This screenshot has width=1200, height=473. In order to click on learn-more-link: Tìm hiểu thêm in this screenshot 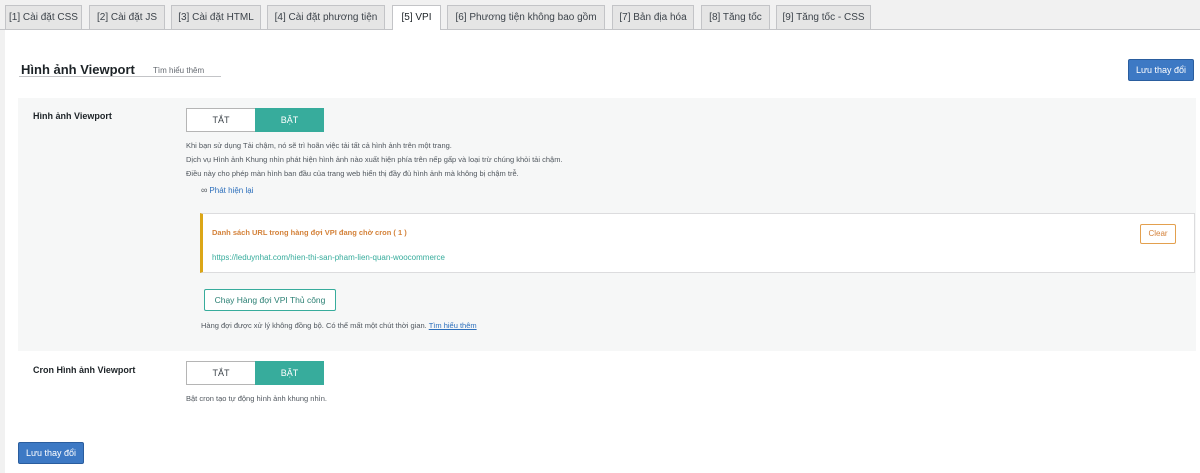, I will do `click(178, 70)`.